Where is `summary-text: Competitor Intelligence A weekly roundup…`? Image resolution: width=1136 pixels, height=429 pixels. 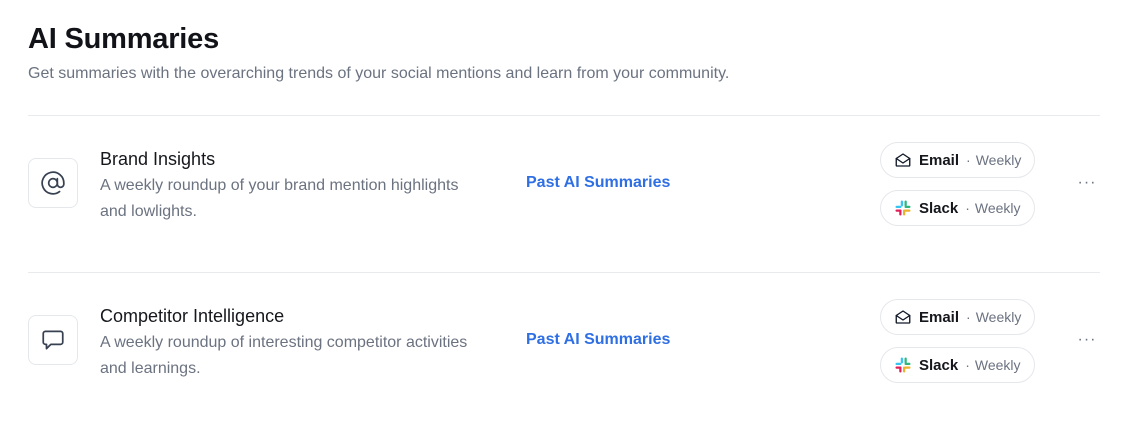
summary-text: Competitor Intelligence A weekly roundup… is located at coordinates (290, 343).